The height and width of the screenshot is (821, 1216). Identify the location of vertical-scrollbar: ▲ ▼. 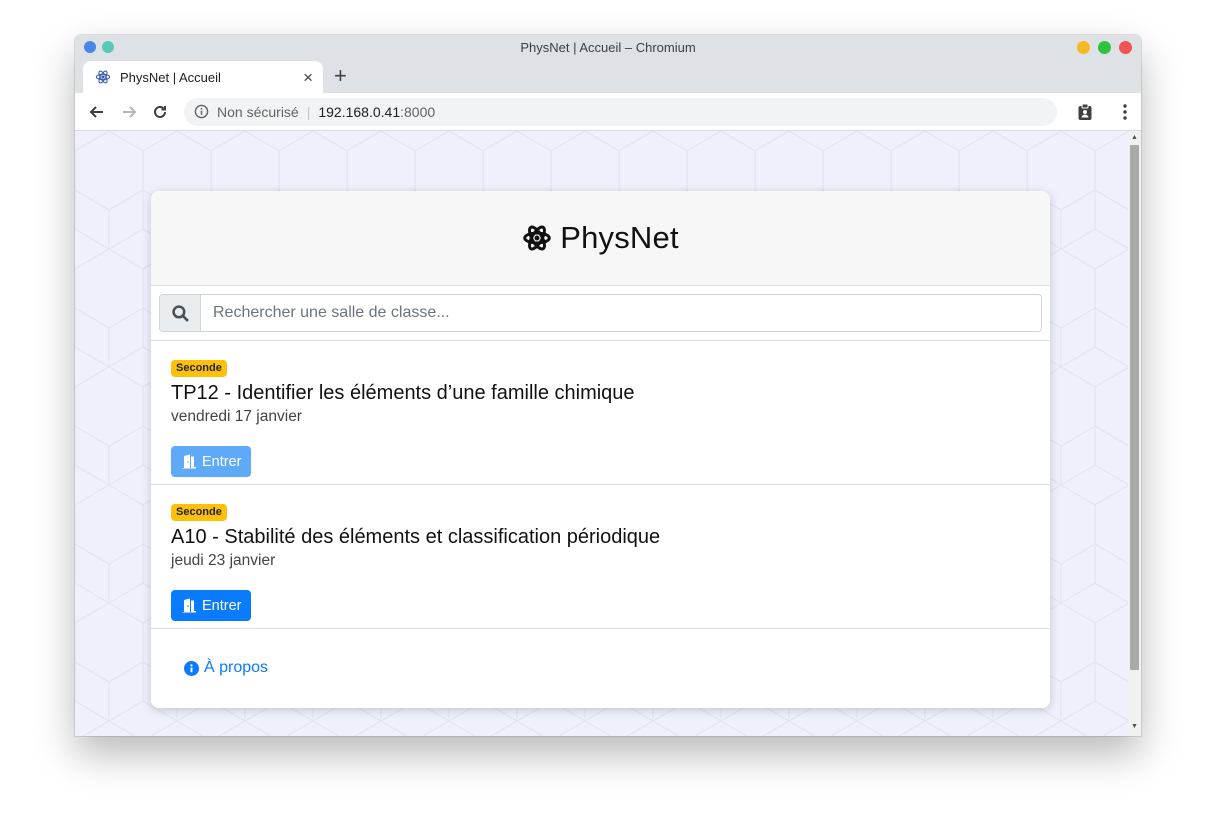
(1134, 433).